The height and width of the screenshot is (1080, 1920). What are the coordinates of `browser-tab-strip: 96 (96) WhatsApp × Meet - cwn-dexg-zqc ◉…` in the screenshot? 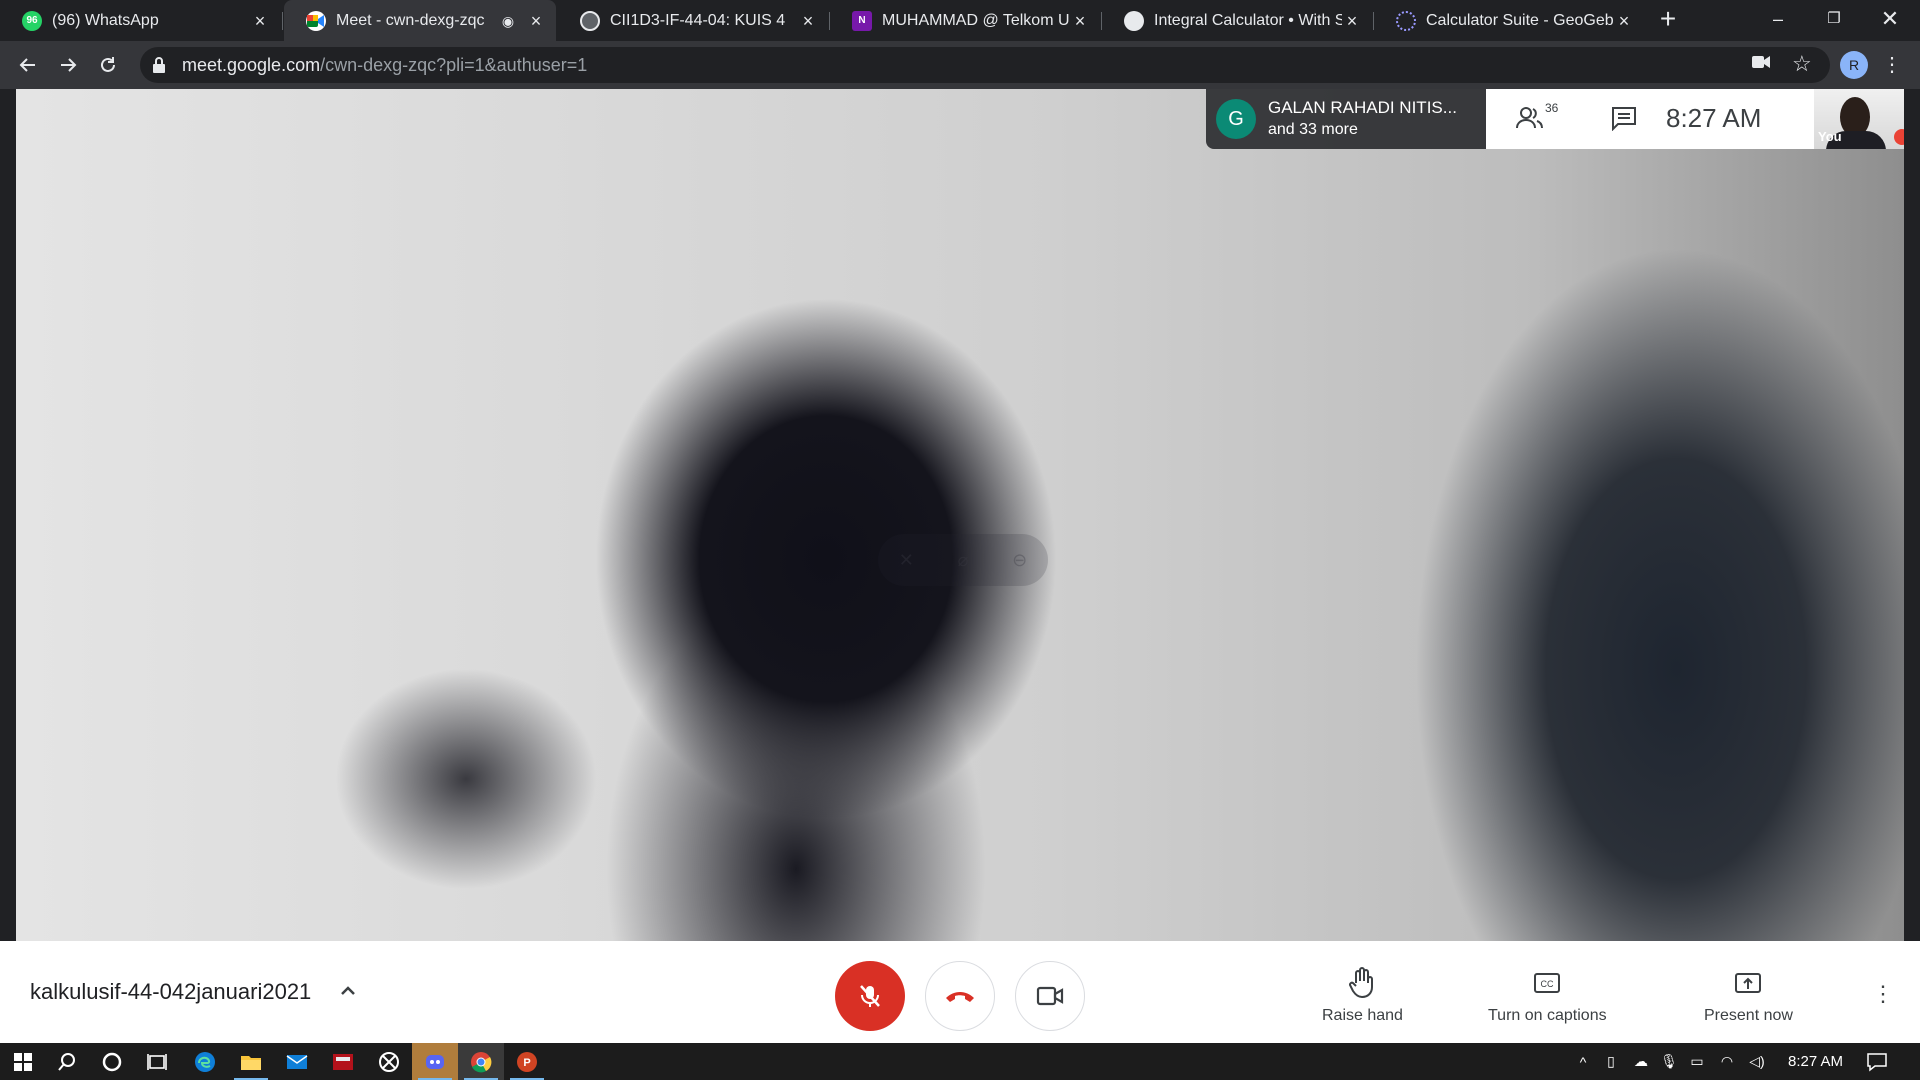 It's located at (960, 20).